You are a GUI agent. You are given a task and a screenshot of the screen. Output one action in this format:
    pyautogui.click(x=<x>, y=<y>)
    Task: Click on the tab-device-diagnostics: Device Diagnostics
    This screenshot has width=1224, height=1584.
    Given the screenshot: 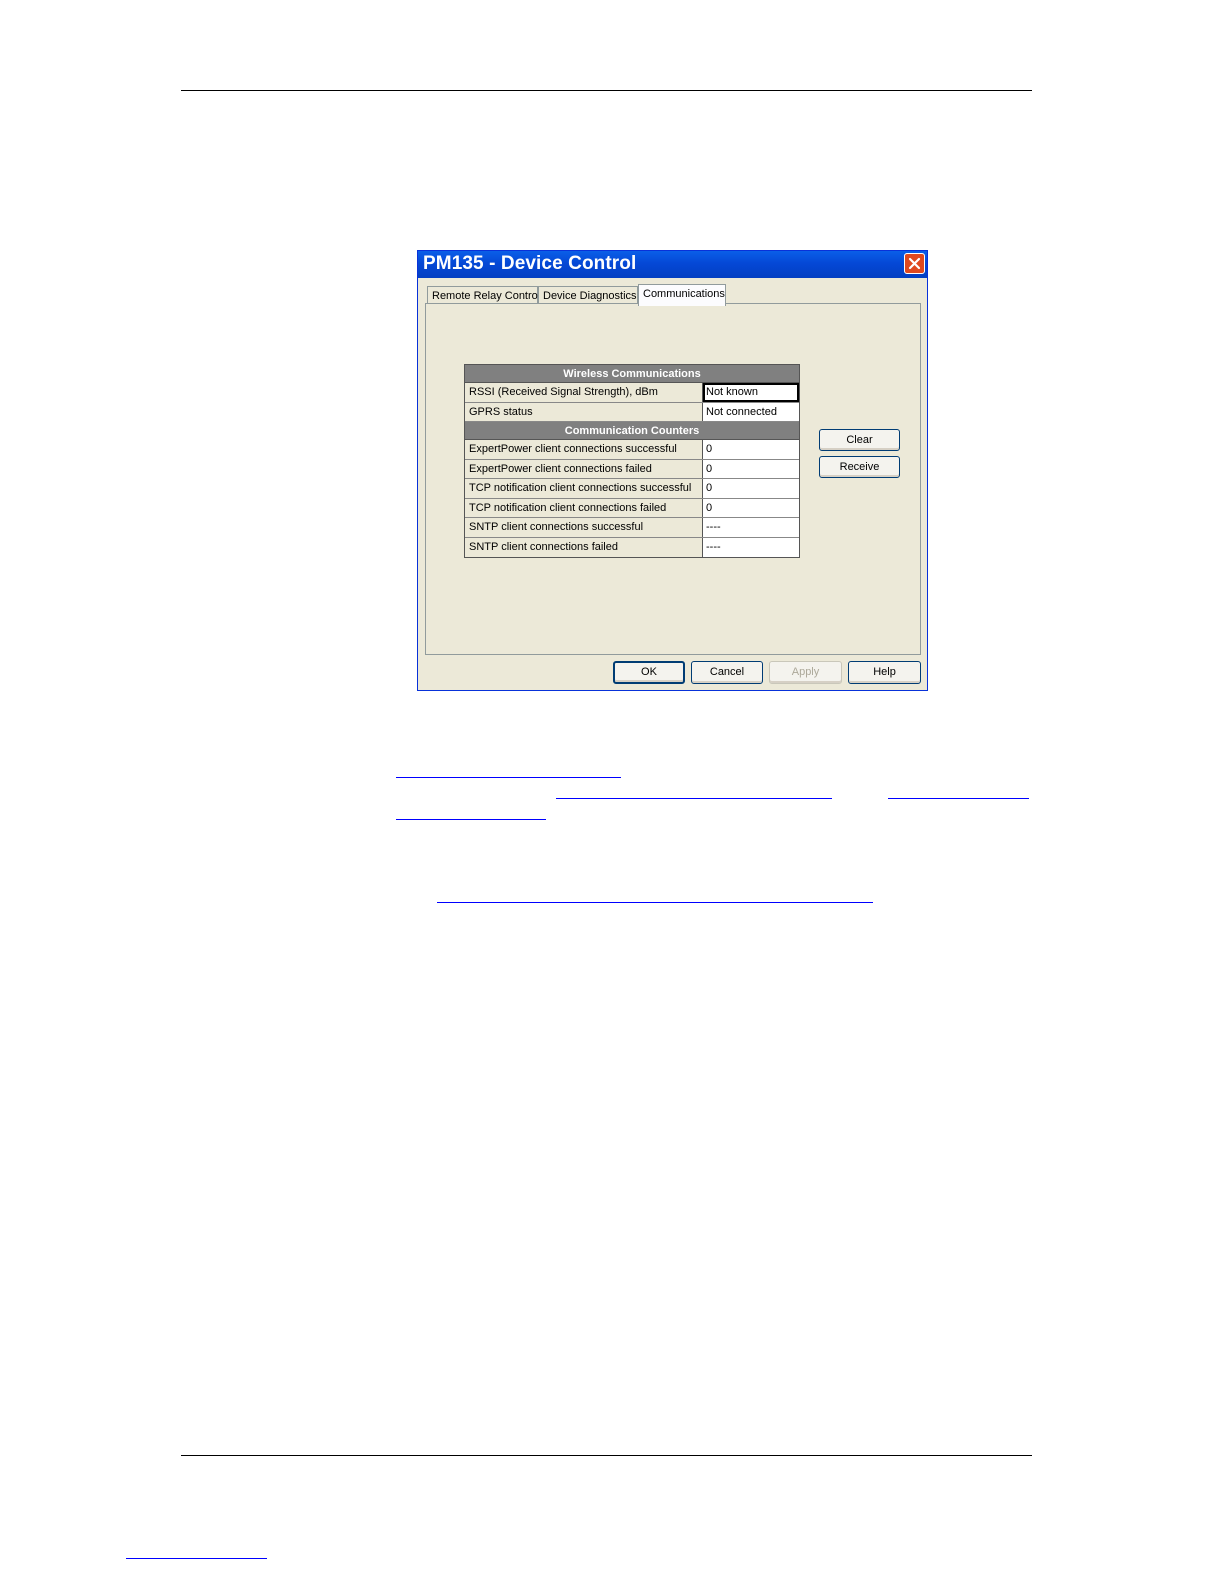 What is the action you would take?
    pyautogui.click(x=588, y=295)
    